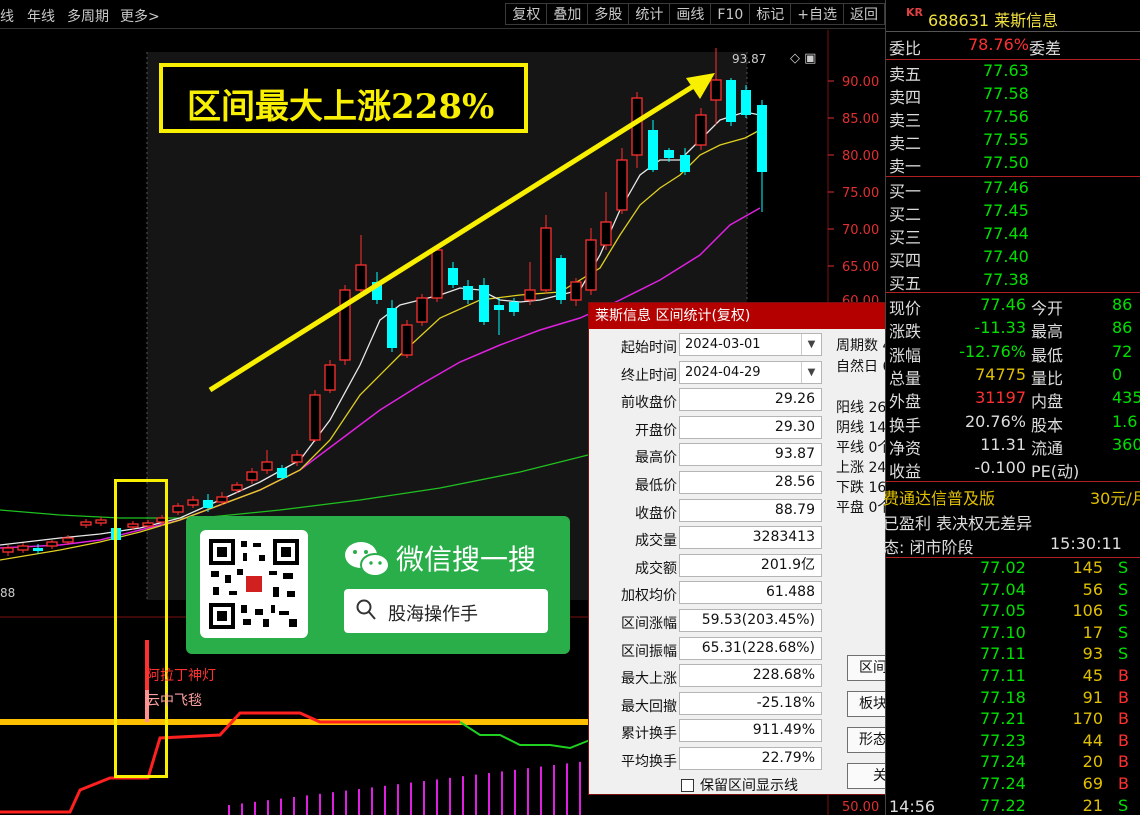 Image resolution: width=1140 pixels, height=815 pixels. What do you see at coordinates (1047, 448) in the screenshot?
I see `quote-stat-label-2: 流通` at bounding box center [1047, 448].